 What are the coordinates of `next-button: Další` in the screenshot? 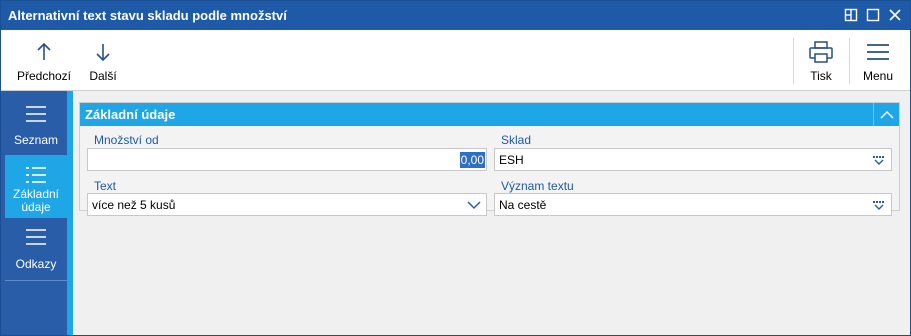 It's located at (103, 60).